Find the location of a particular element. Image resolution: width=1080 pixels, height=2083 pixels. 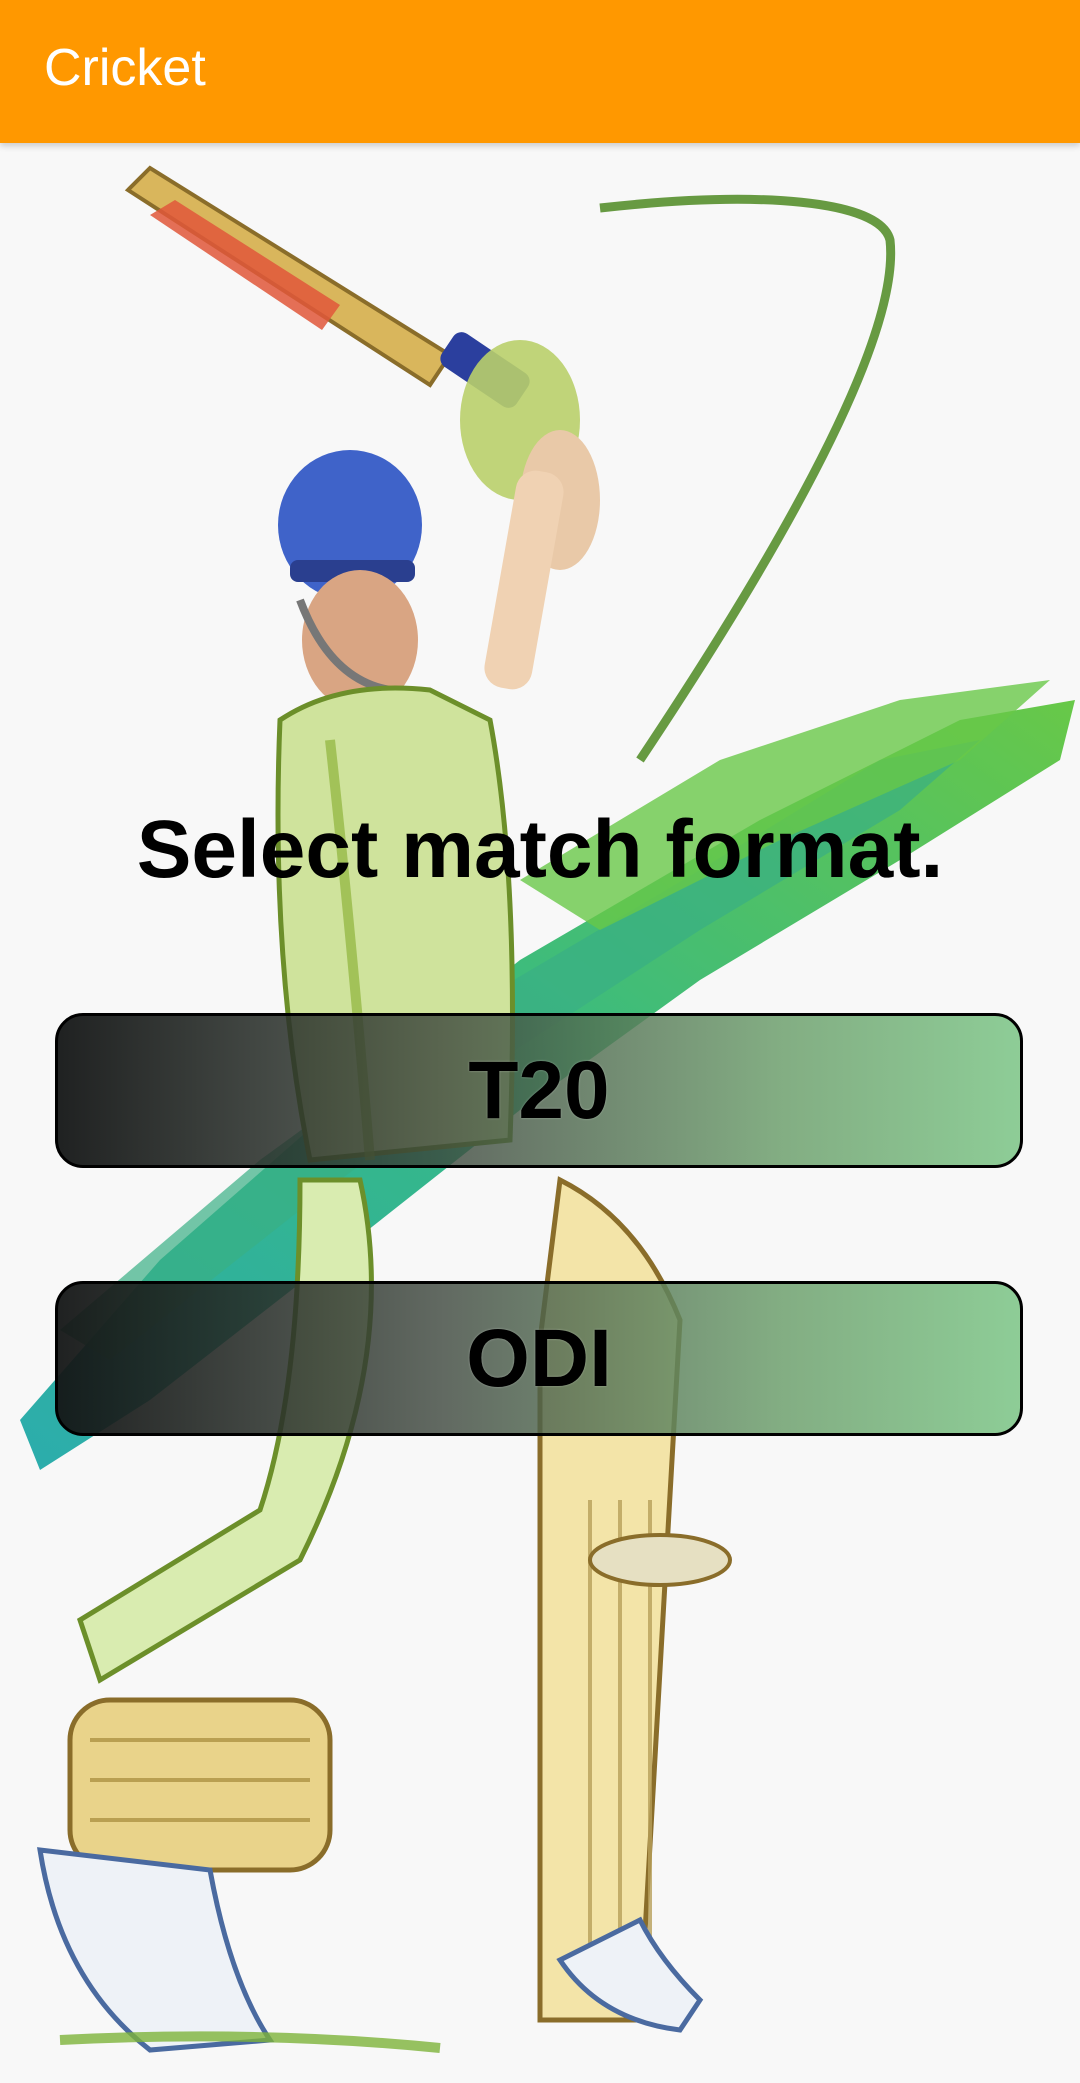

app-title: Cricket is located at coordinates (125, 68).